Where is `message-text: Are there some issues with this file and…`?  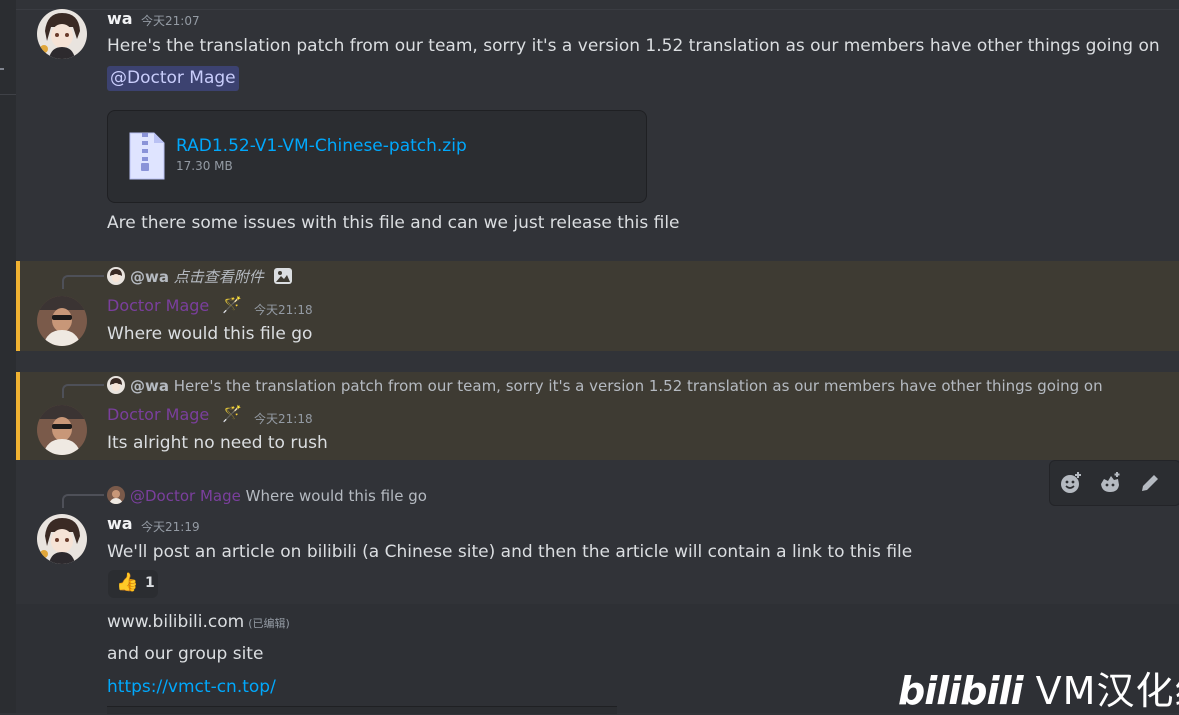
message-text: Are there some issues with this file and… is located at coordinates (393, 223).